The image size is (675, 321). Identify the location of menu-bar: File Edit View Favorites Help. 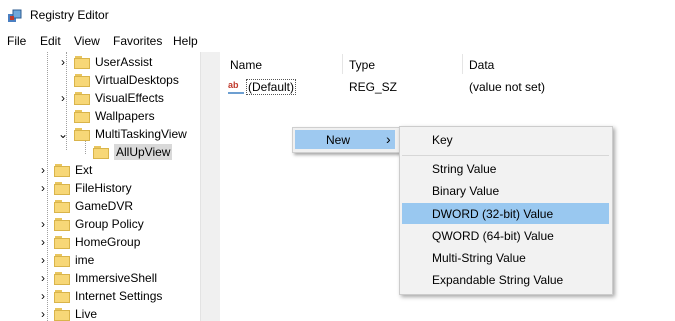
(337, 41).